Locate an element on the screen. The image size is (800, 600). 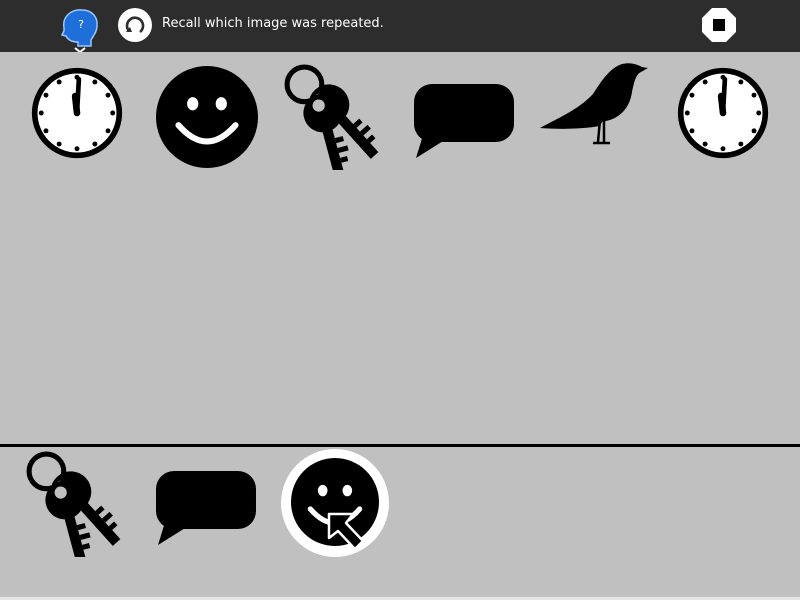
choice-keys is located at coordinates (77, 504).